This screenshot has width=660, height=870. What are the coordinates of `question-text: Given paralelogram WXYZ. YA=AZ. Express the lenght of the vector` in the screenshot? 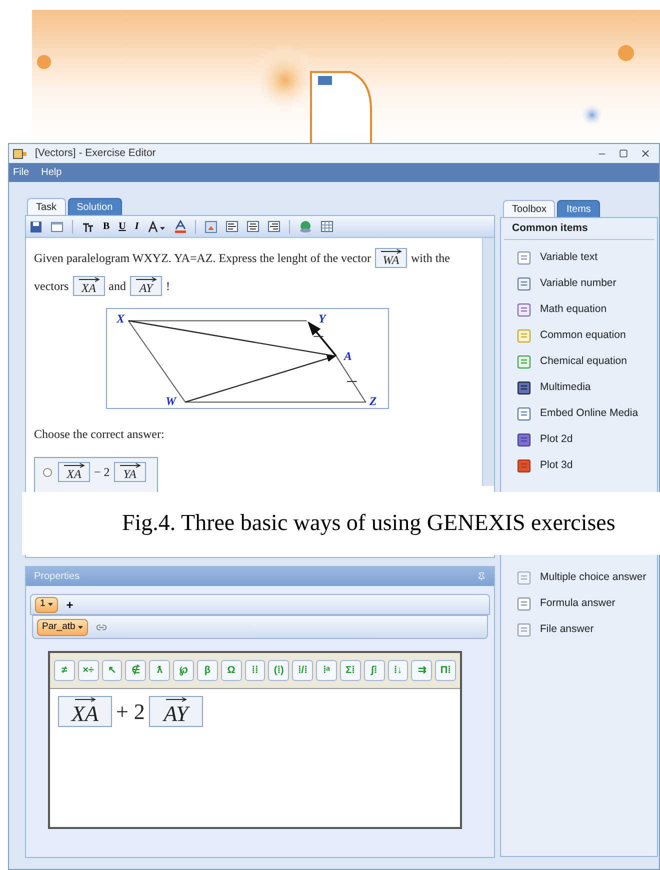 It's located at (203, 258).